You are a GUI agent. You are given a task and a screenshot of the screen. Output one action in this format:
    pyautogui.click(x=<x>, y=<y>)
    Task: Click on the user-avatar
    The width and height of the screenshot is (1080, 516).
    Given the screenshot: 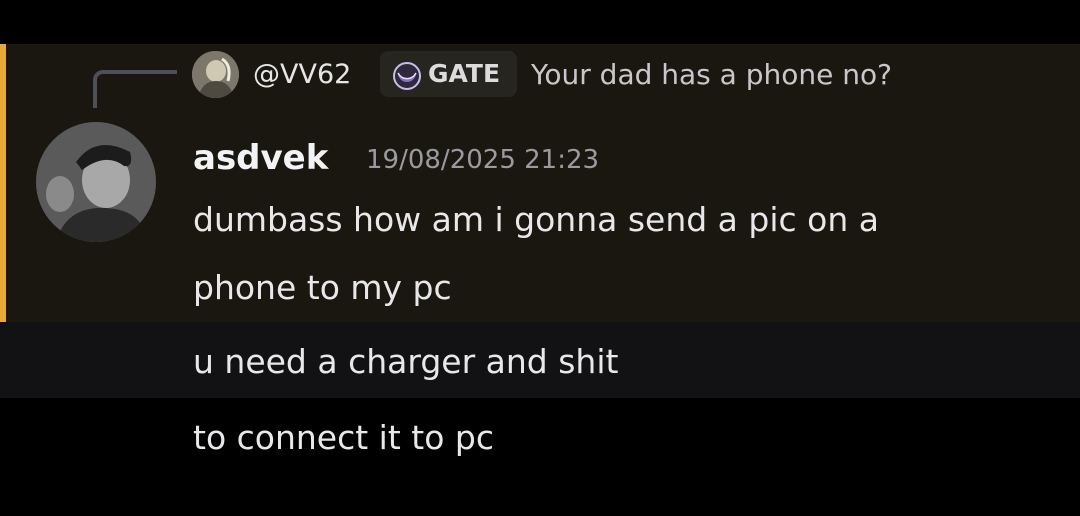 What is the action you would take?
    pyautogui.click(x=96, y=182)
    